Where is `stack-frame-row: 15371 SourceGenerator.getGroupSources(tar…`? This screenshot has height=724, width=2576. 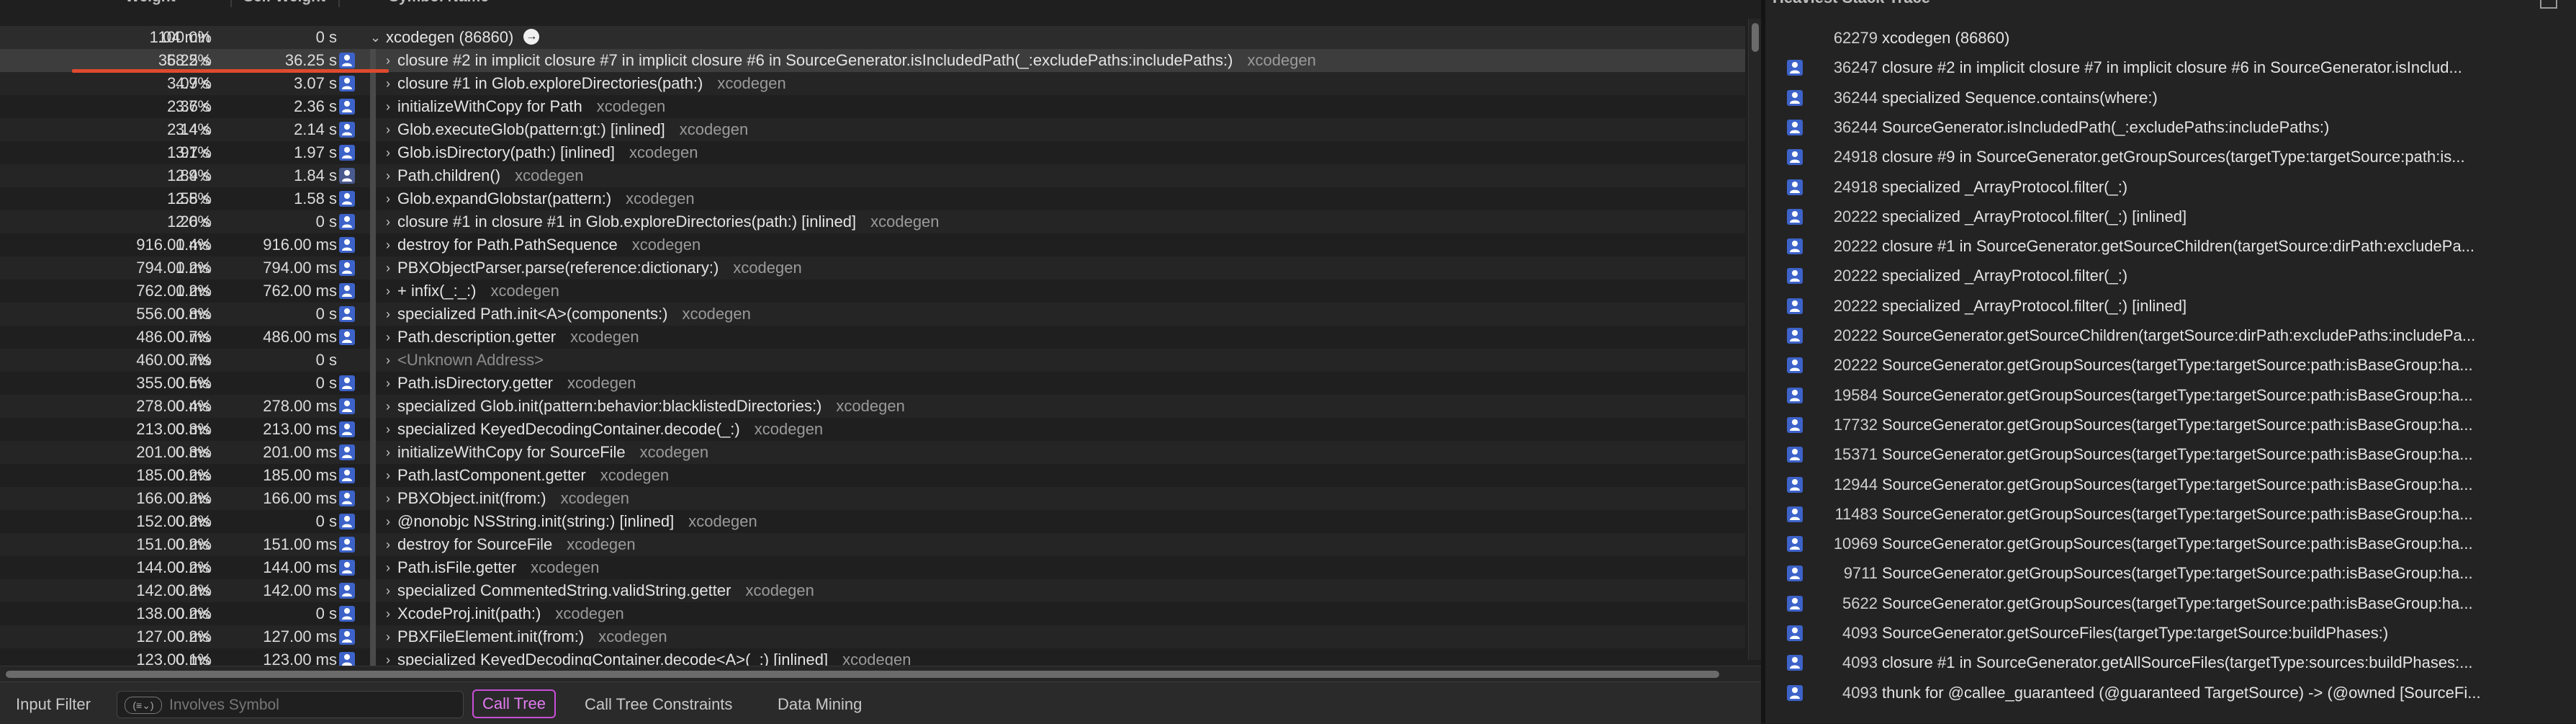
stack-frame-row: 15371 SourceGenerator.getGroupSources(tar… is located at coordinates (2170, 454).